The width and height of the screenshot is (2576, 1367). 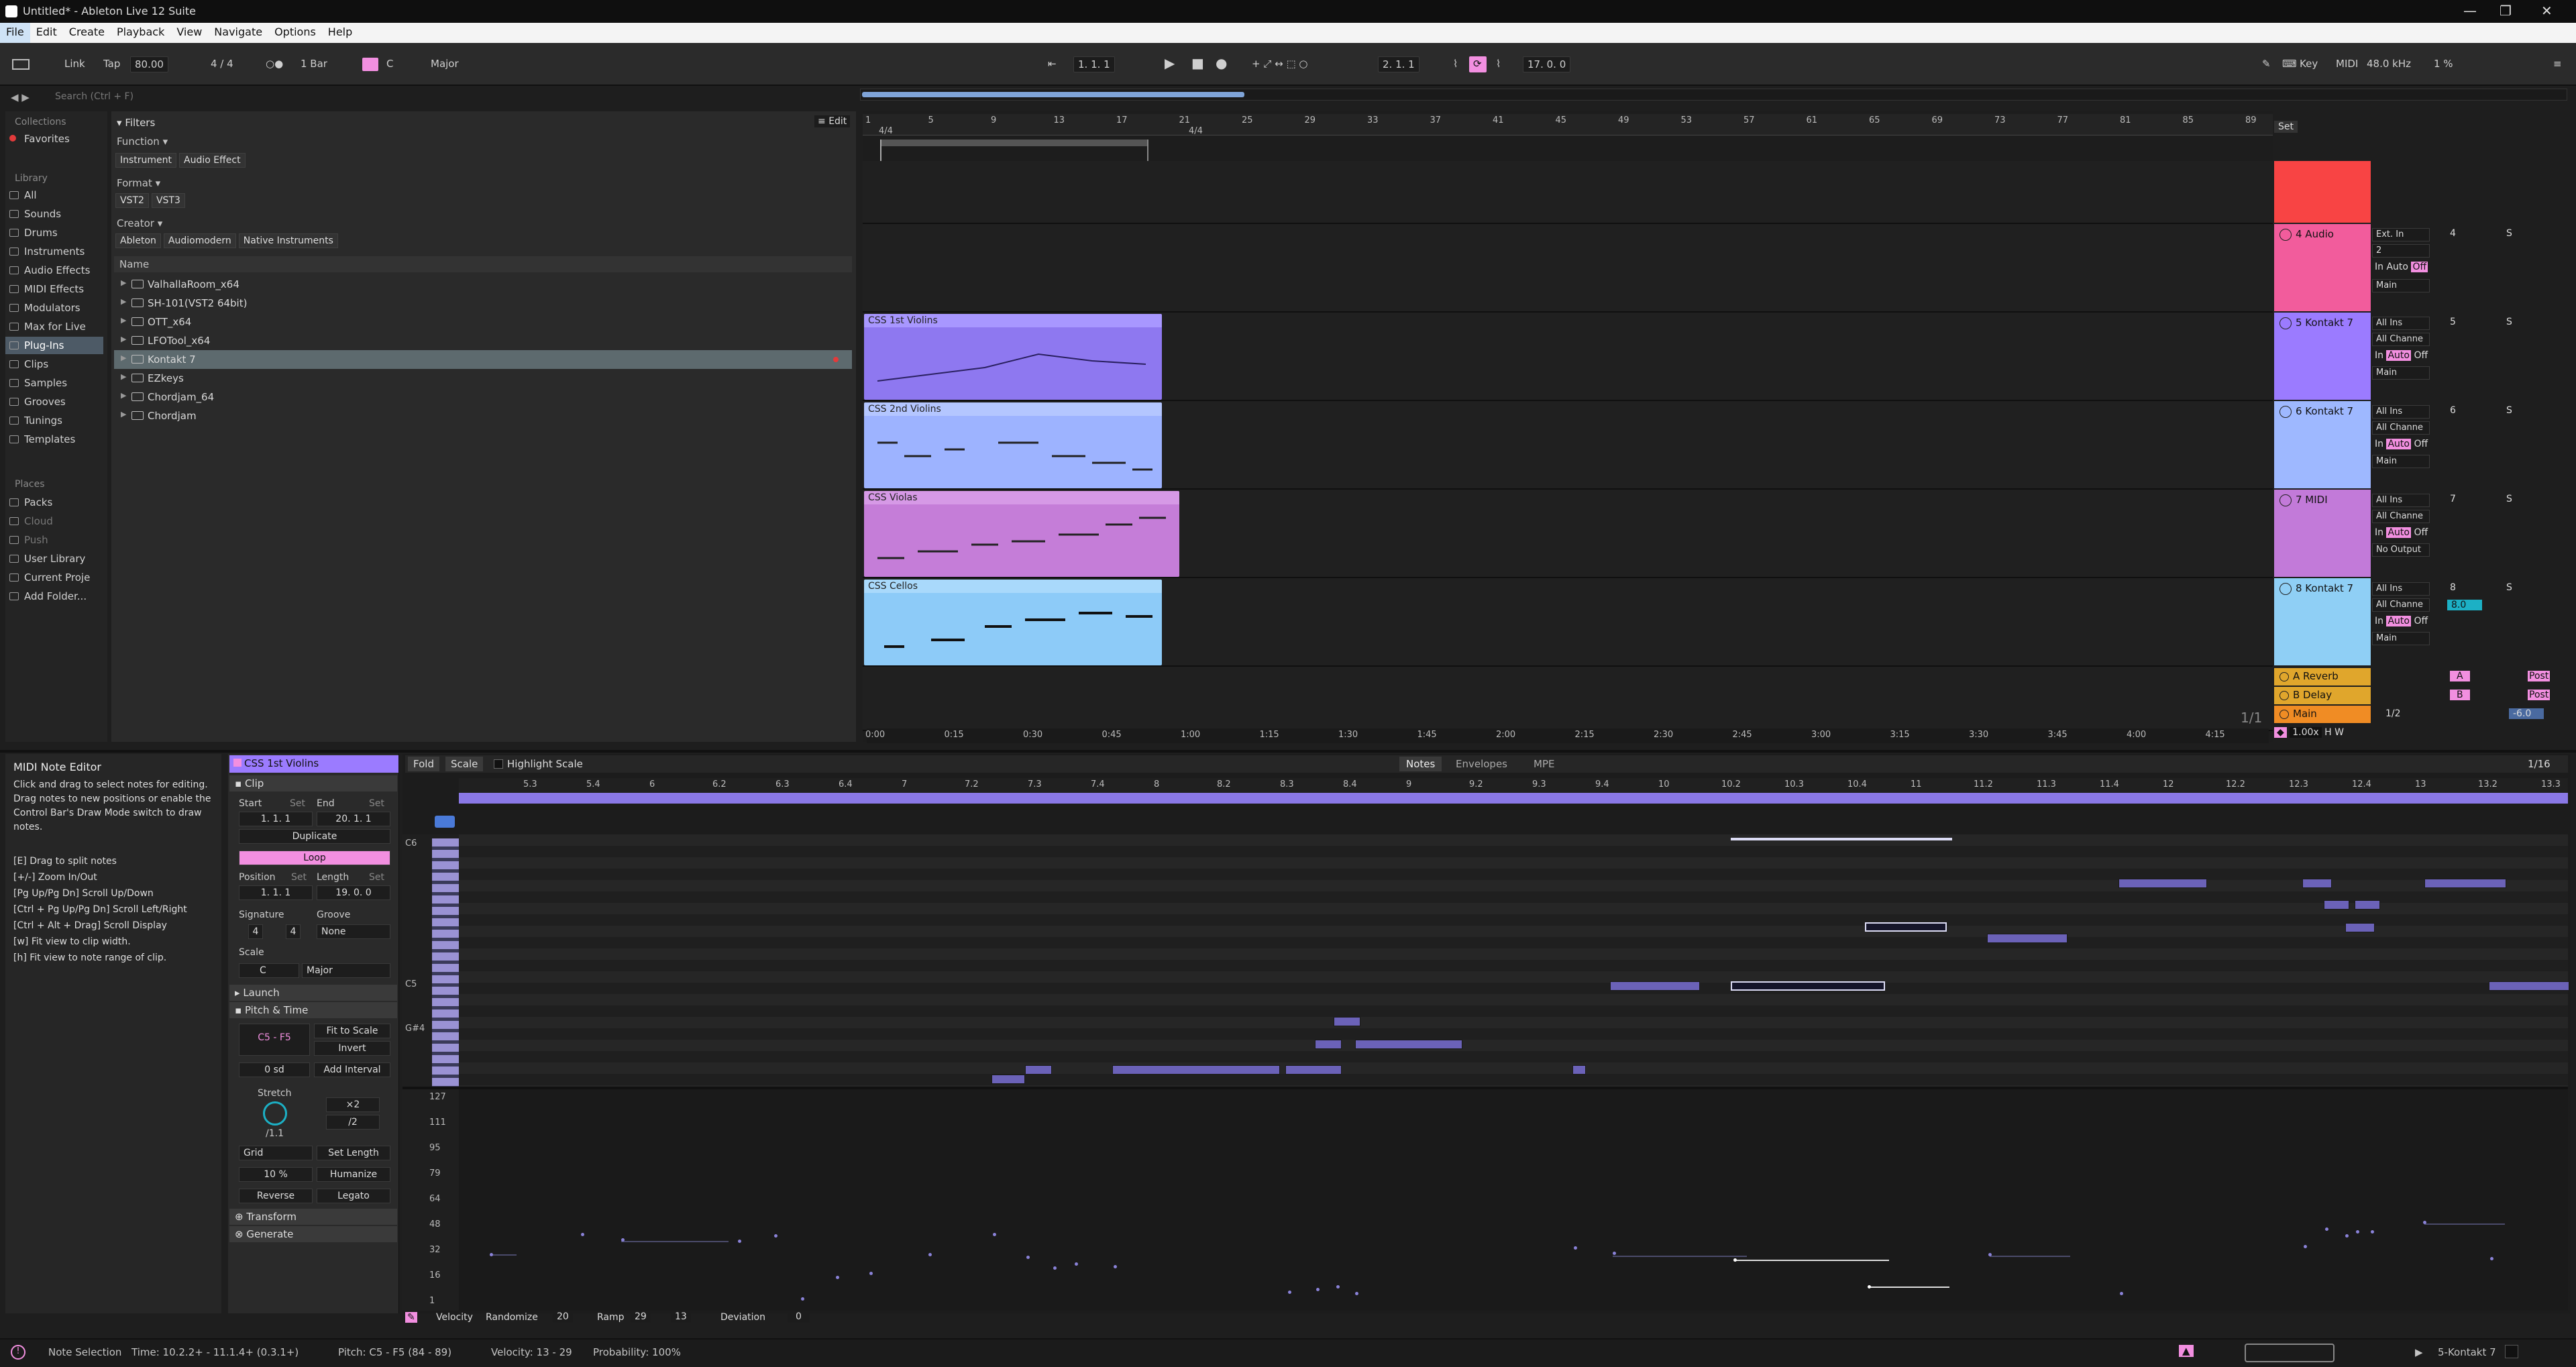 I want to click on metronome-icon: ○●, so click(x=274, y=64).